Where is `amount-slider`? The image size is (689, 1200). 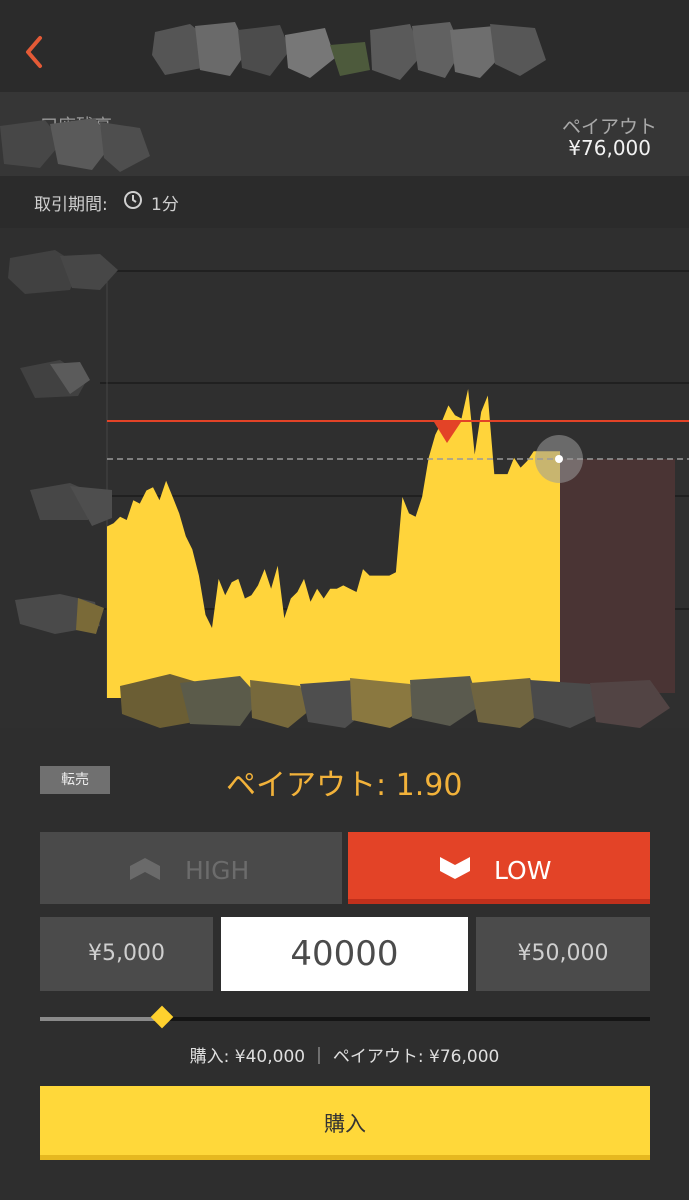
amount-slider is located at coordinates (345, 1017).